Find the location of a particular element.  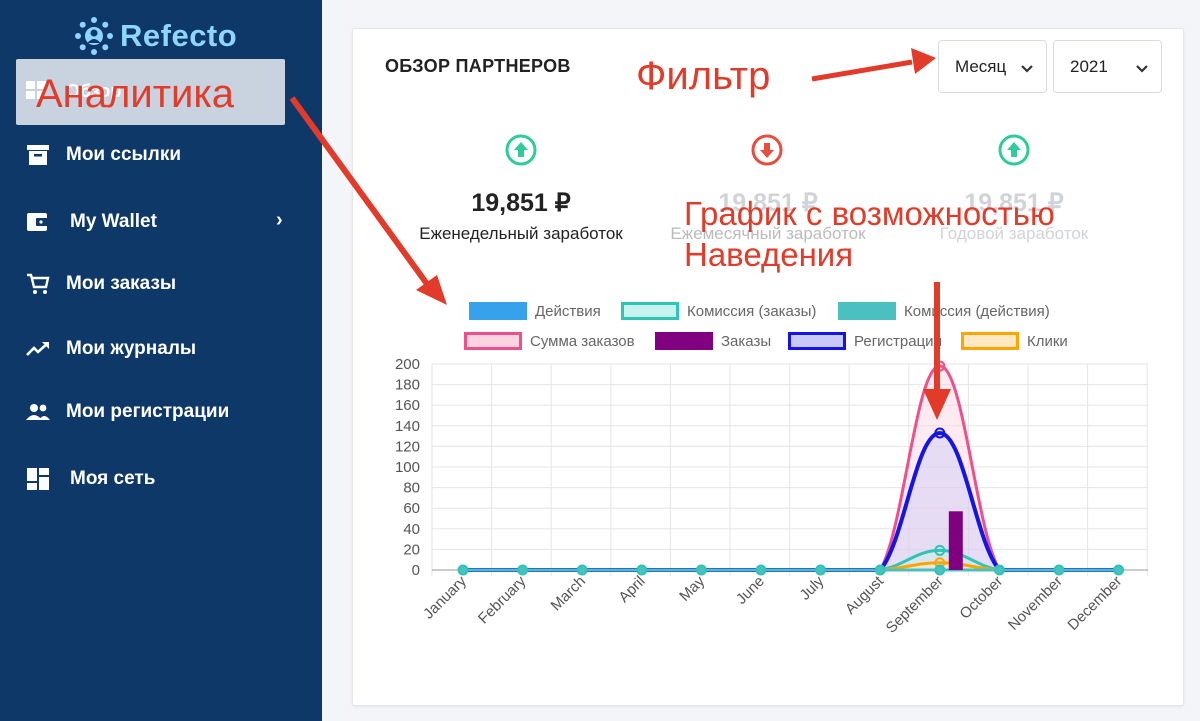

legend-label: Комиссия (заказы) is located at coordinates (752, 311).